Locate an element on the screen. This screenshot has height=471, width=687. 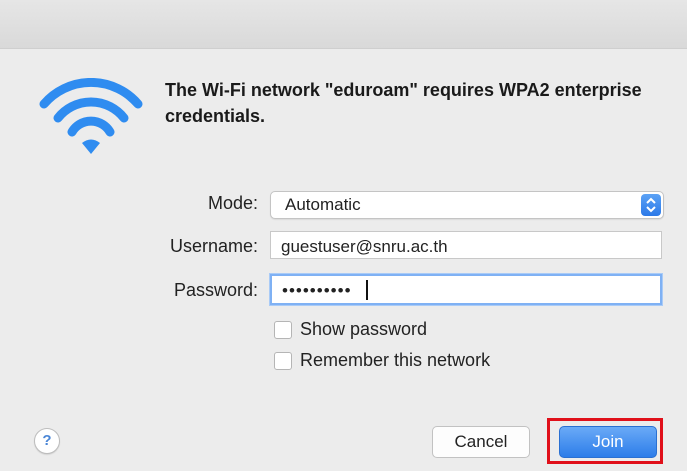
username-value: guestuser@snru.ac.th is located at coordinates (364, 246).